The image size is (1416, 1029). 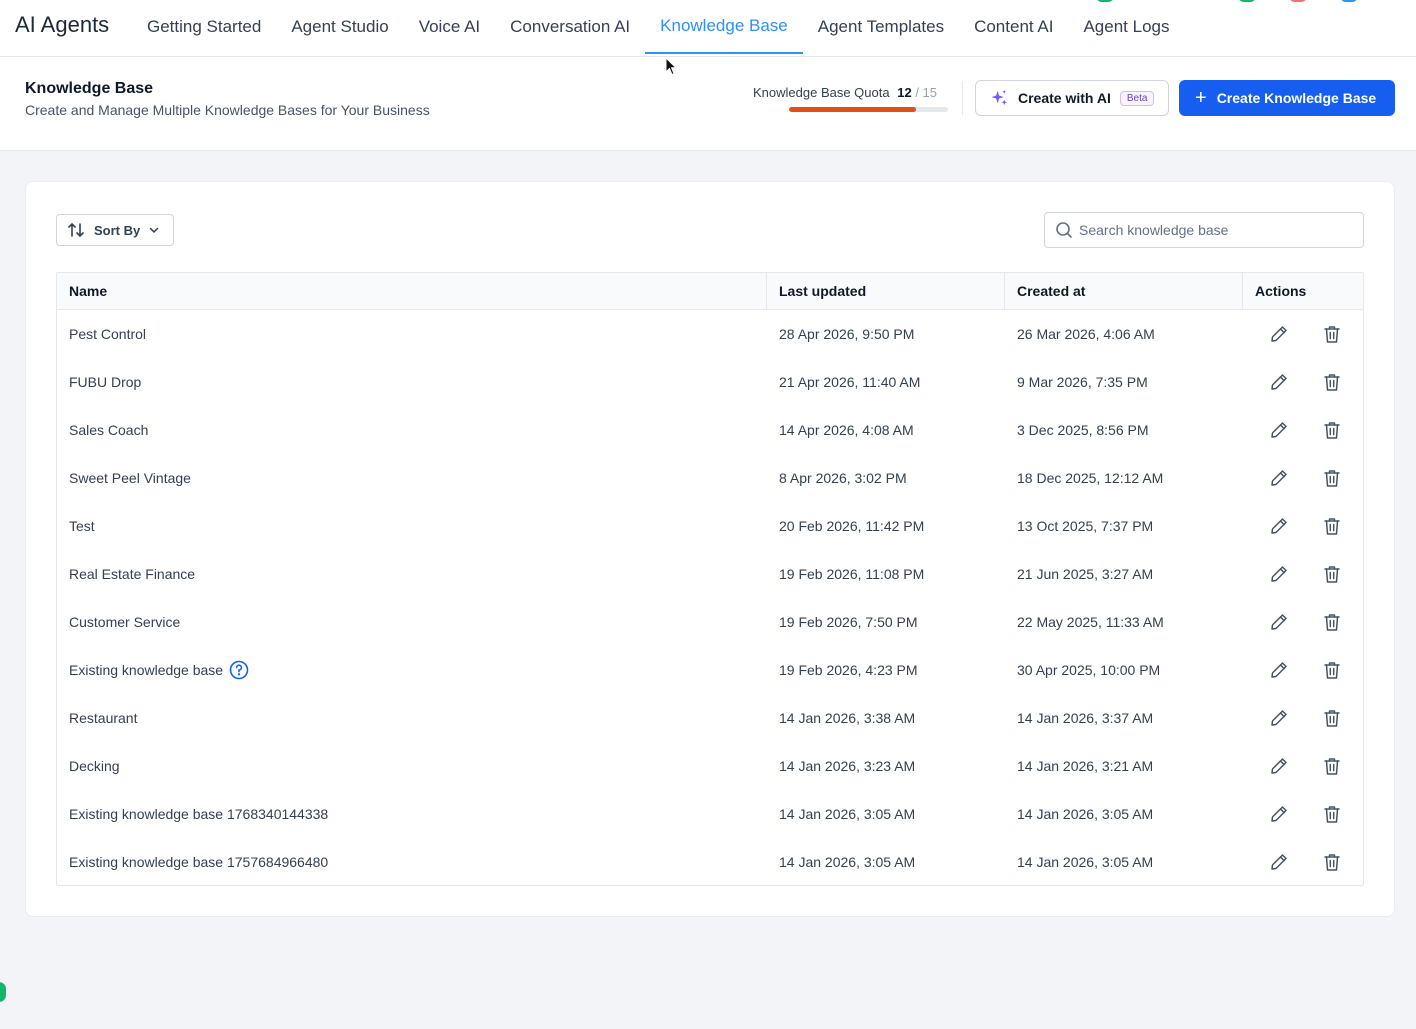 What do you see at coordinates (821, 92) in the screenshot?
I see `quota-label: Knowledge Base Quota` at bounding box center [821, 92].